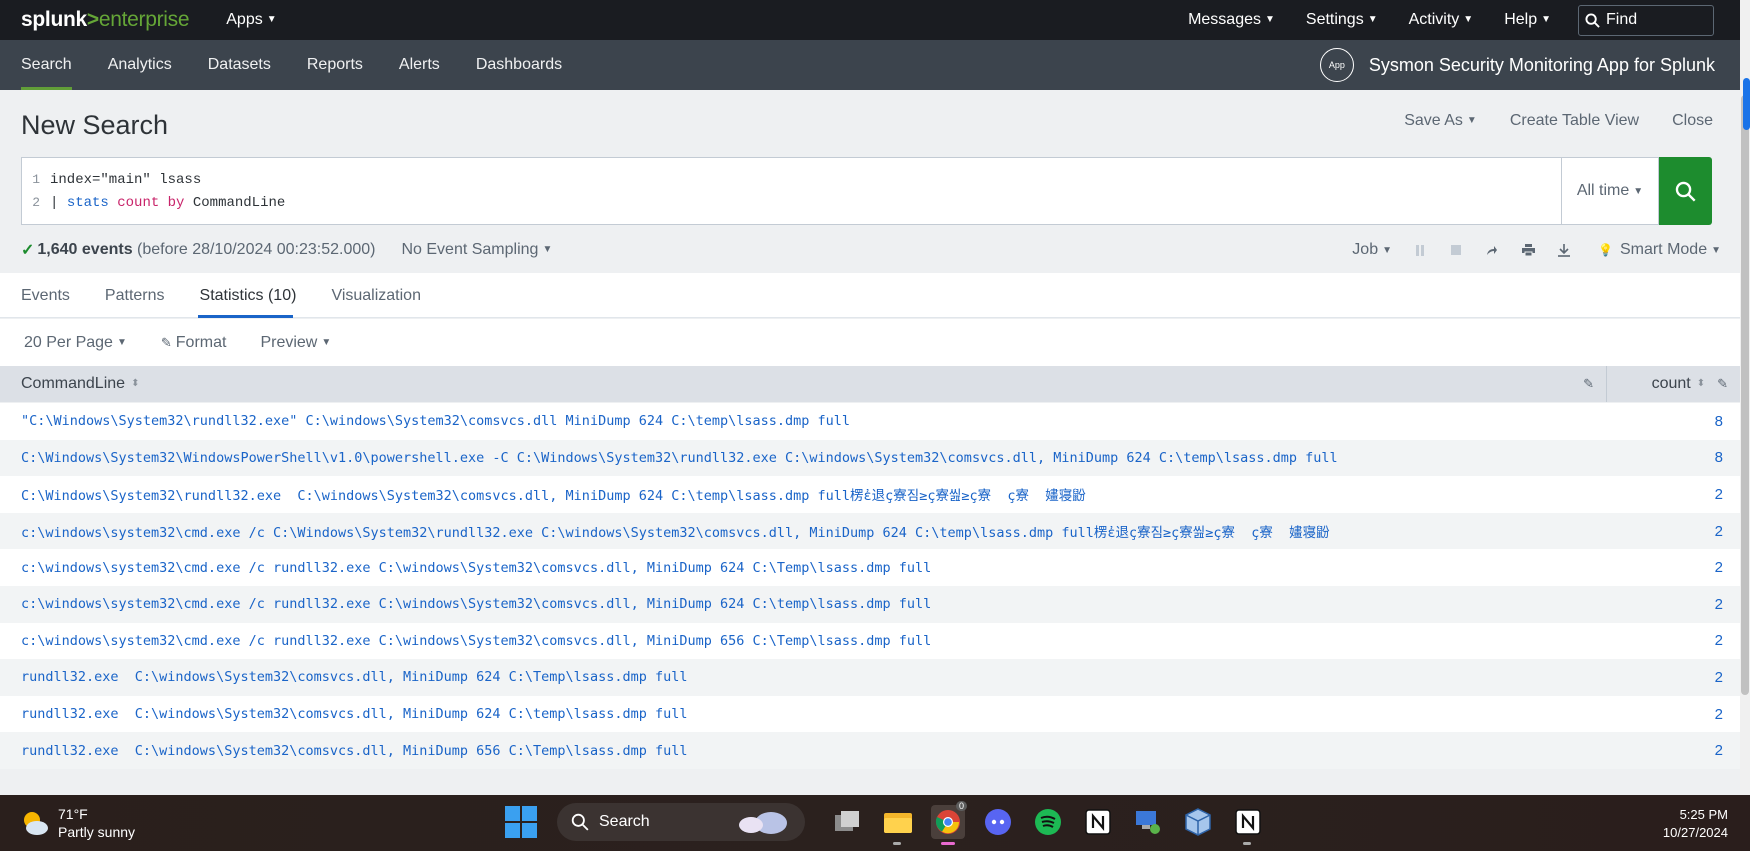 The height and width of the screenshot is (851, 1750). Describe the element at coordinates (1440, 121) in the screenshot. I see `save-as-button: Save As ▼` at that location.